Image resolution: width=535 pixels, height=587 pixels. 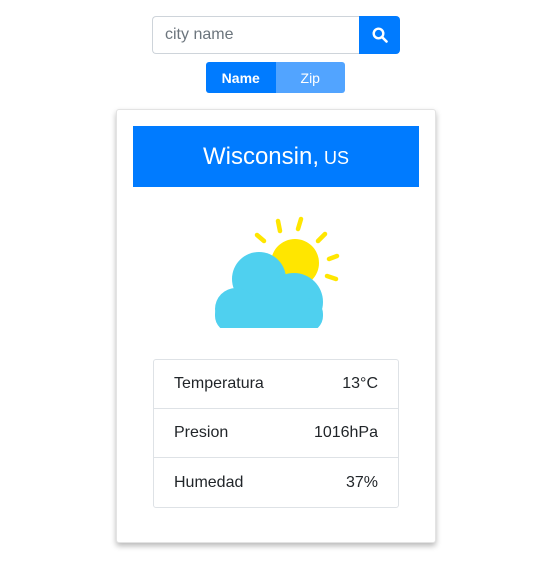 I want to click on pressure-row: Presion 1016hPa, so click(x=276, y=433).